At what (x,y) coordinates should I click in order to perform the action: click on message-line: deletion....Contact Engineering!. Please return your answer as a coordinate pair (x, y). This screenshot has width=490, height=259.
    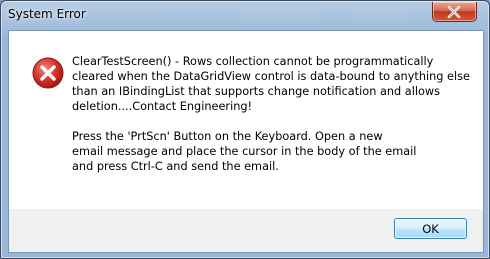
    Looking at the image, I should click on (162, 106).